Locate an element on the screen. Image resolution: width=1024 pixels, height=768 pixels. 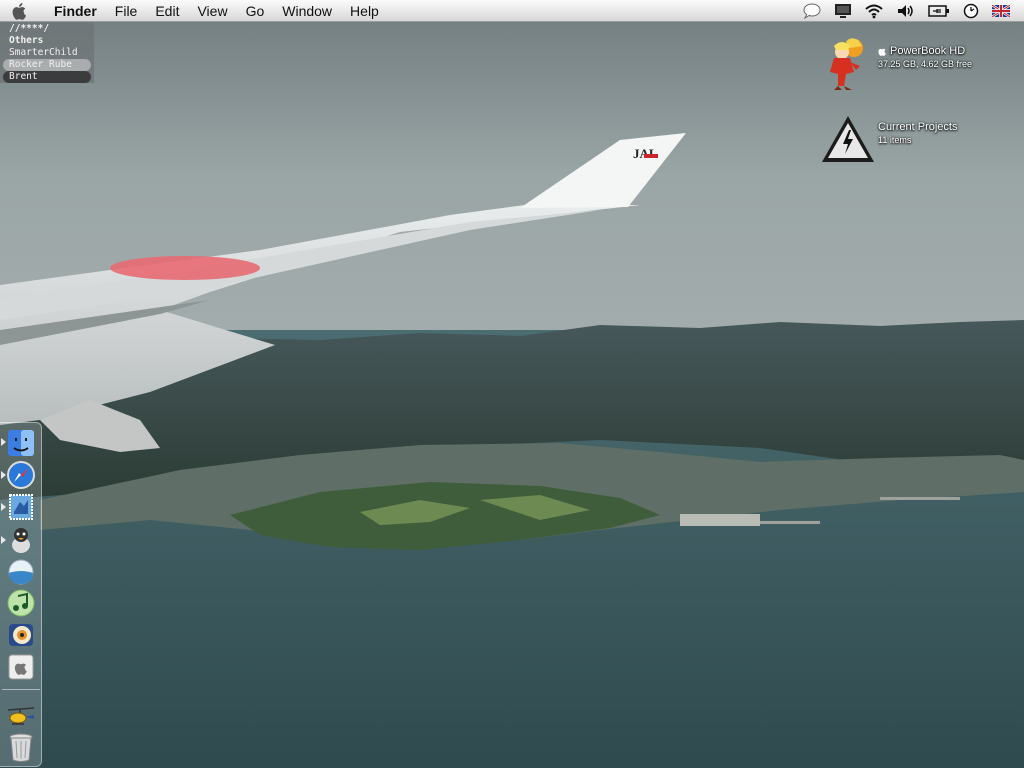
battery-icon is located at coordinates (939, 11).